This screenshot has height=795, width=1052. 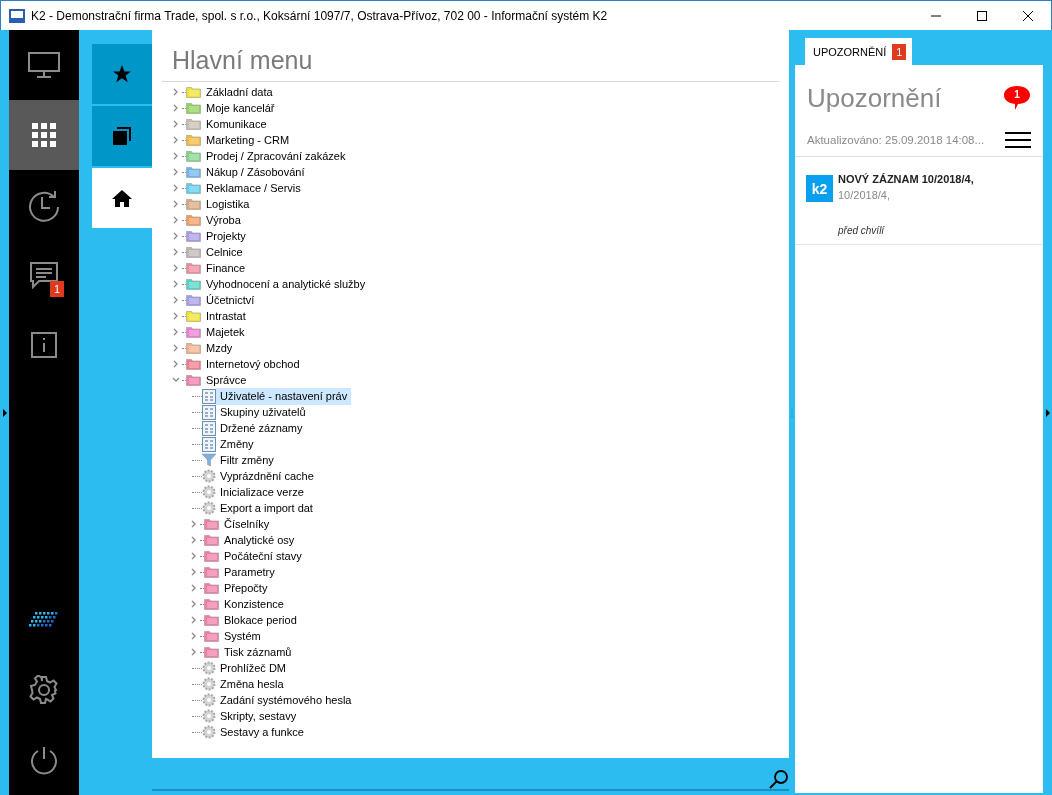 I want to click on tree-item: Systém, so click(x=242, y=636).